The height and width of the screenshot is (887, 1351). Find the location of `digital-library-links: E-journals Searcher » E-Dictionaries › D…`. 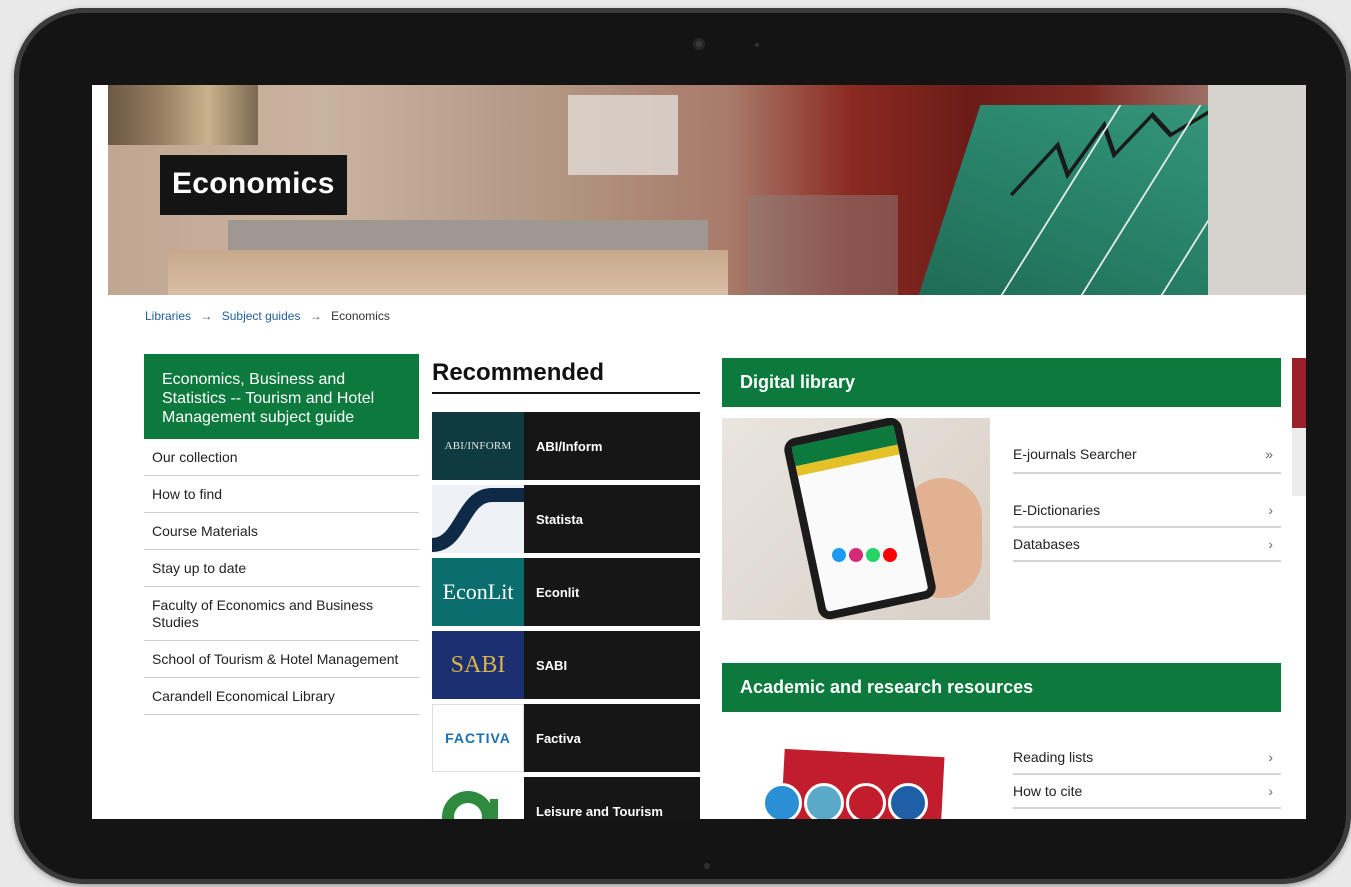

digital-library-links: E-journals Searcher » E-Dictionaries › D… is located at coordinates (1147, 499).